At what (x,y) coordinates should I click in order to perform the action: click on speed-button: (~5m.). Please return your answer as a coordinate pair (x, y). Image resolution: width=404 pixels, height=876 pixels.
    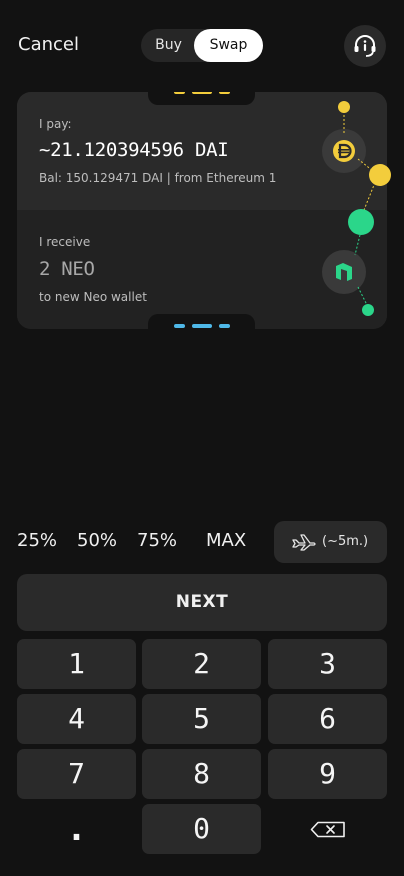
    Looking at the image, I should click on (330, 542).